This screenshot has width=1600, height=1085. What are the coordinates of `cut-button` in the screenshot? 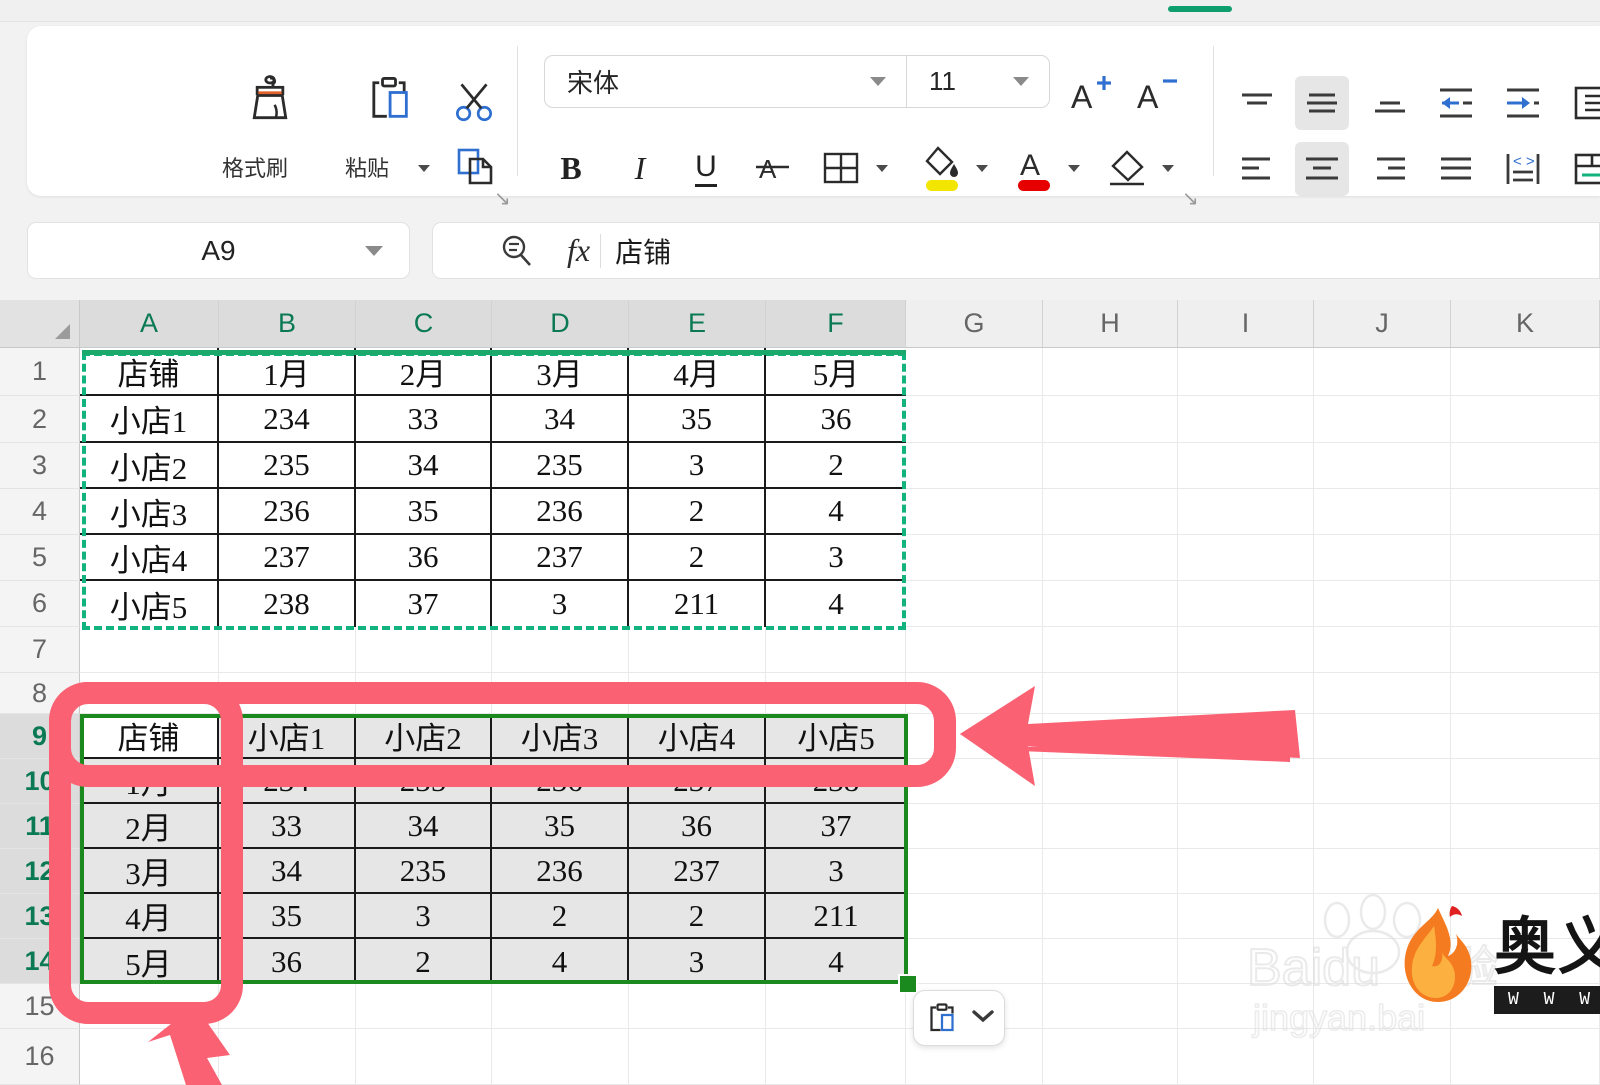 It's located at (474, 101).